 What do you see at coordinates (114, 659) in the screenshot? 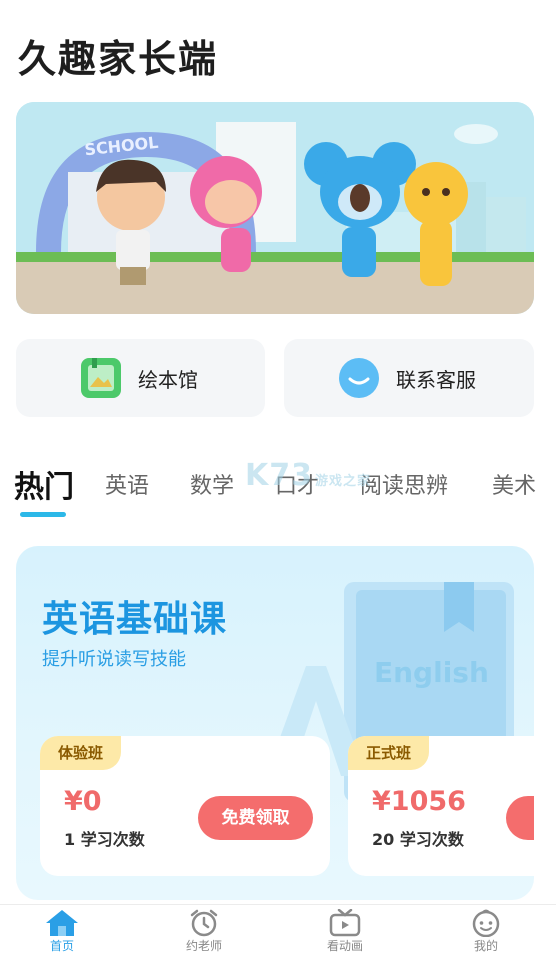
I see `course-subtitle: 提升听说读写技能` at bounding box center [114, 659].